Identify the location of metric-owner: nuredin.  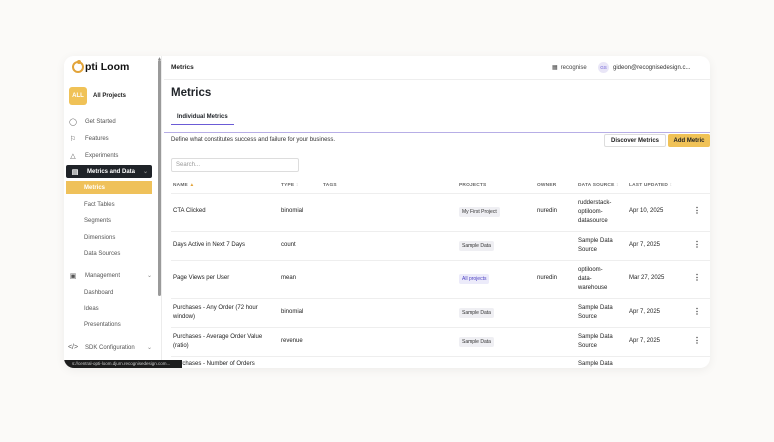
(547, 278).